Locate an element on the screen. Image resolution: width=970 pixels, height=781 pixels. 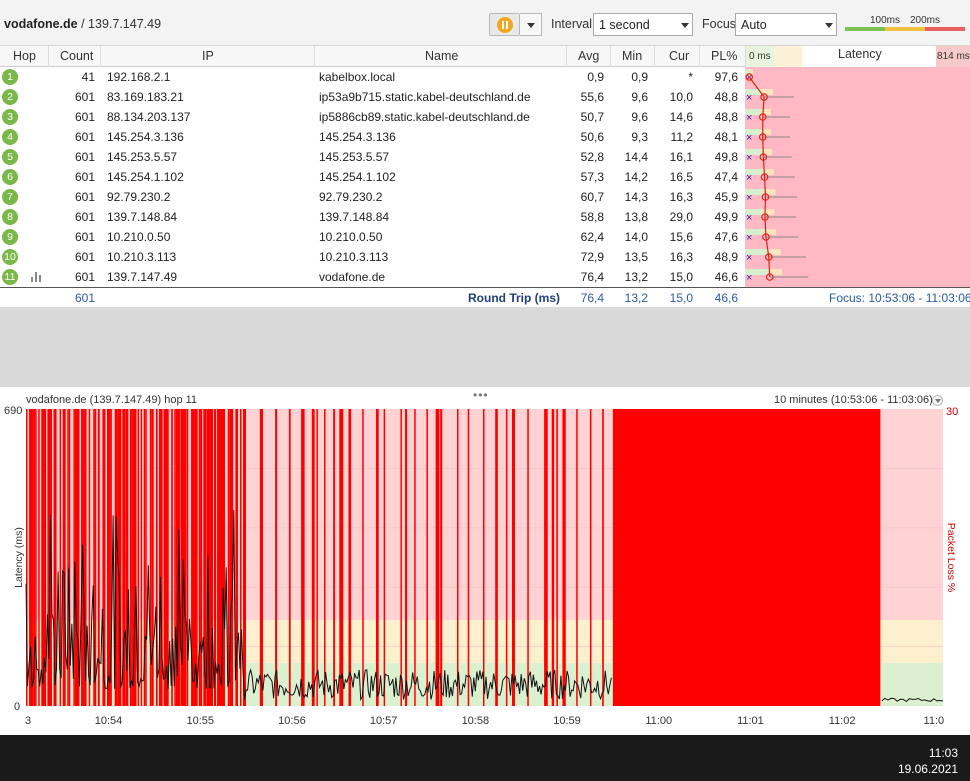
col-ip: IP is located at coordinates (208, 56).